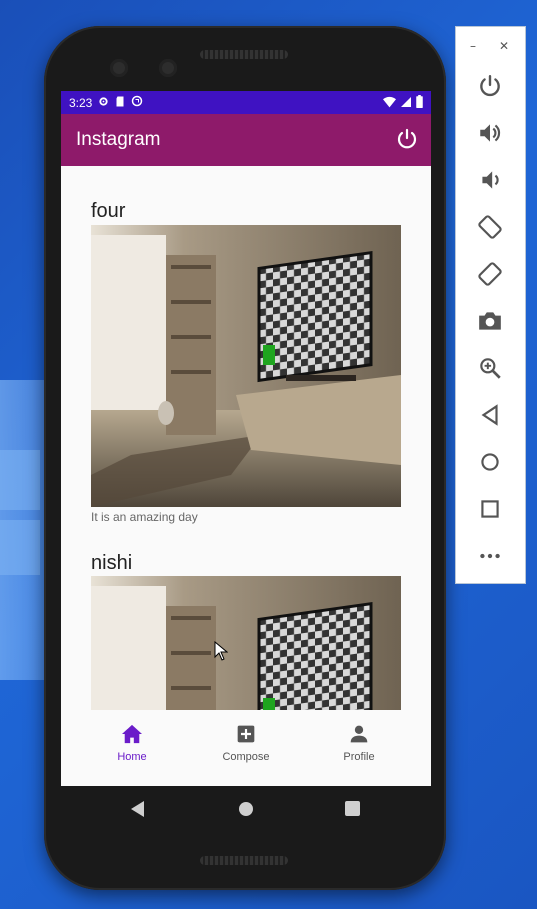  What do you see at coordinates (490, 321) in the screenshot?
I see `camera-icon` at bounding box center [490, 321].